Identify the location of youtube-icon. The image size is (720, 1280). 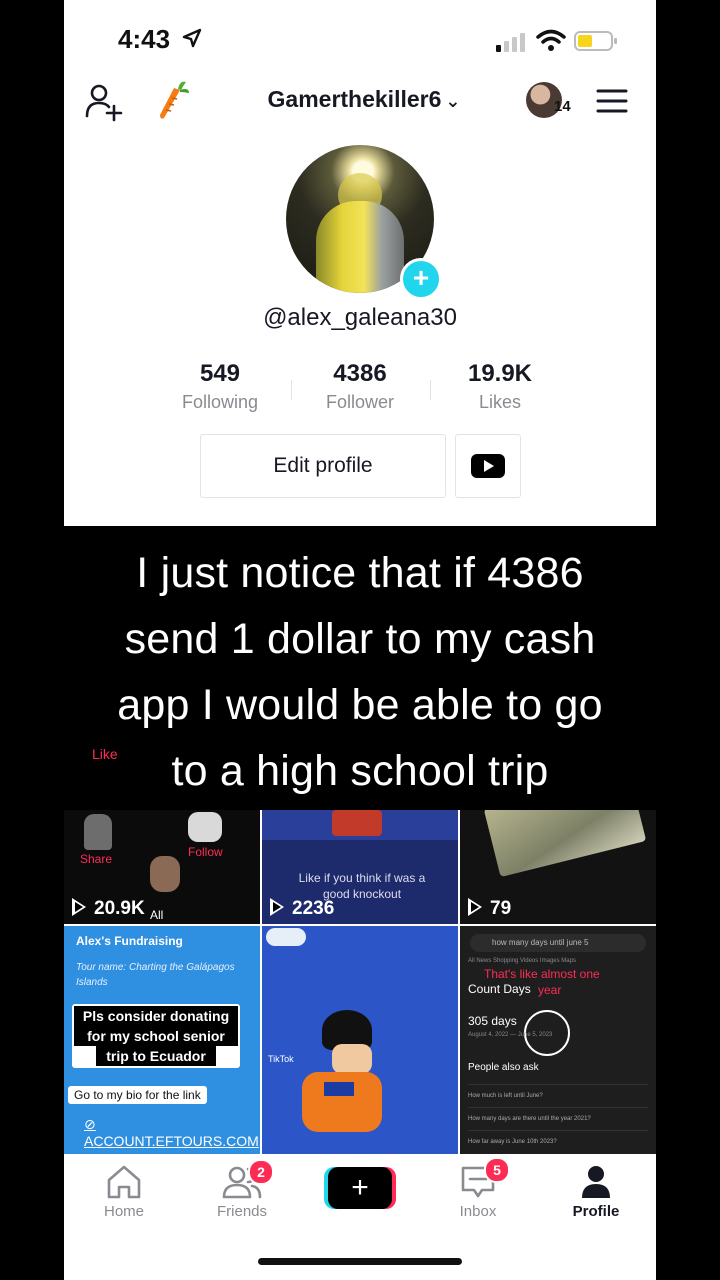
(488, 466).